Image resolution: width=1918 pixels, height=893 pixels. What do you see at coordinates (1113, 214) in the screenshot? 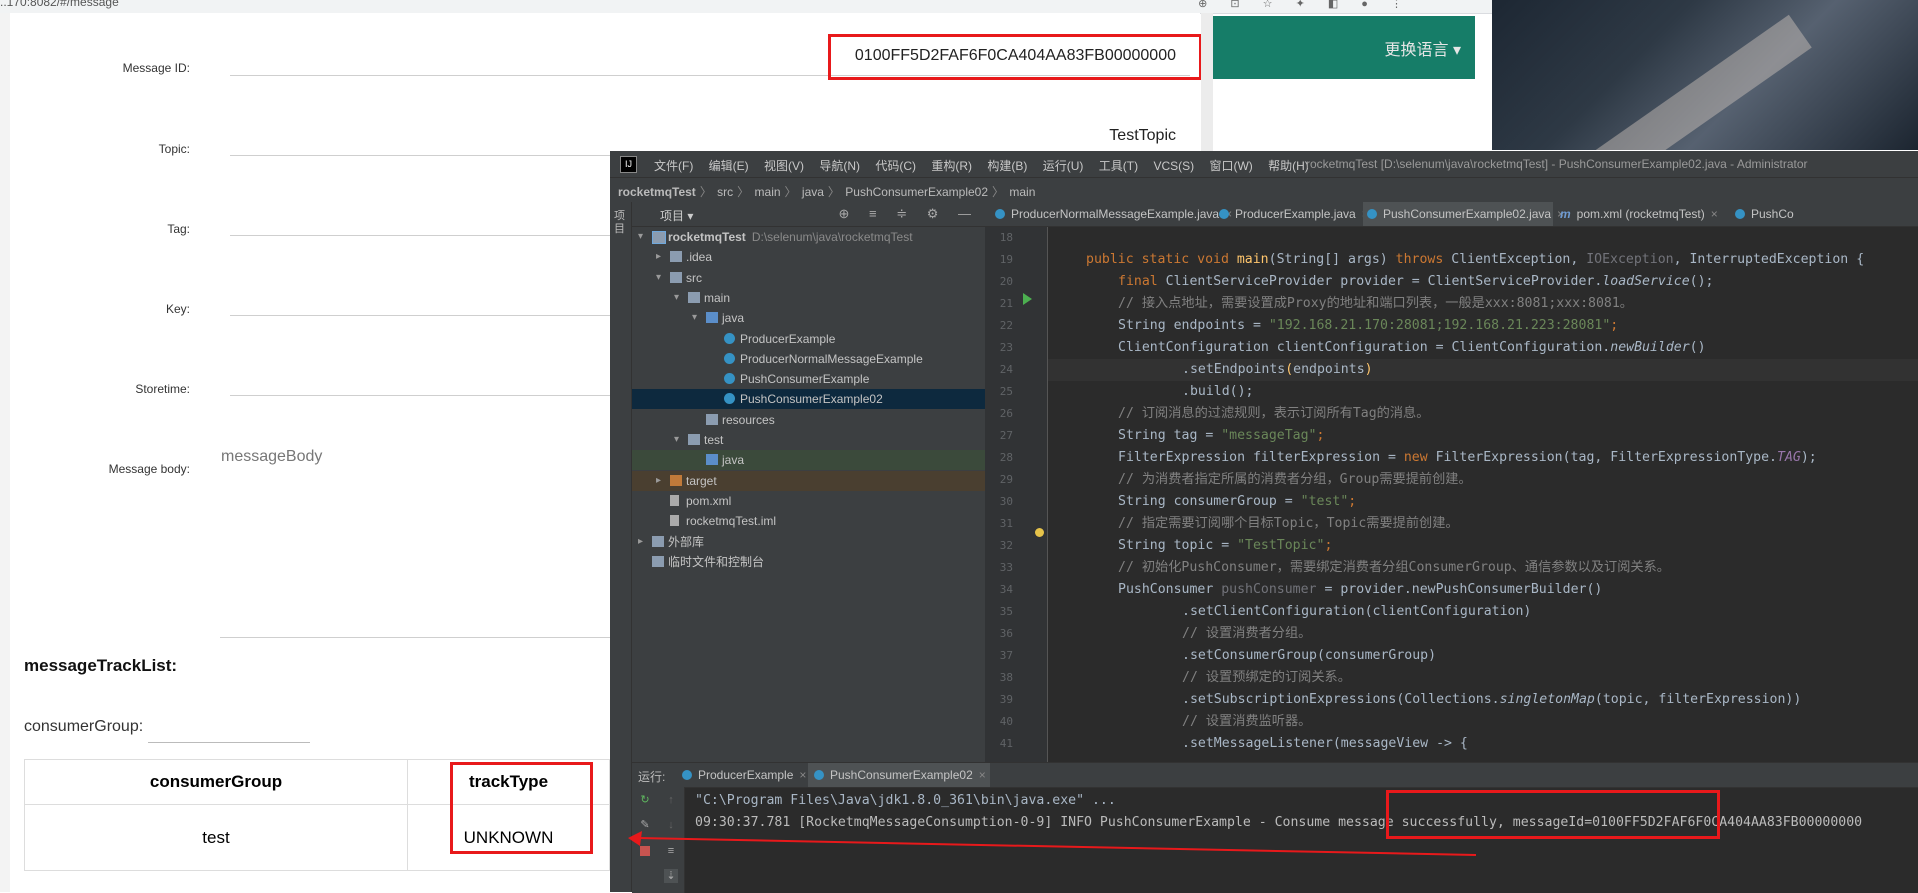
I see `tab-producer-normal-message-example: ProducerNormalMessageExample.java×` at bounding box center [1113, 214].